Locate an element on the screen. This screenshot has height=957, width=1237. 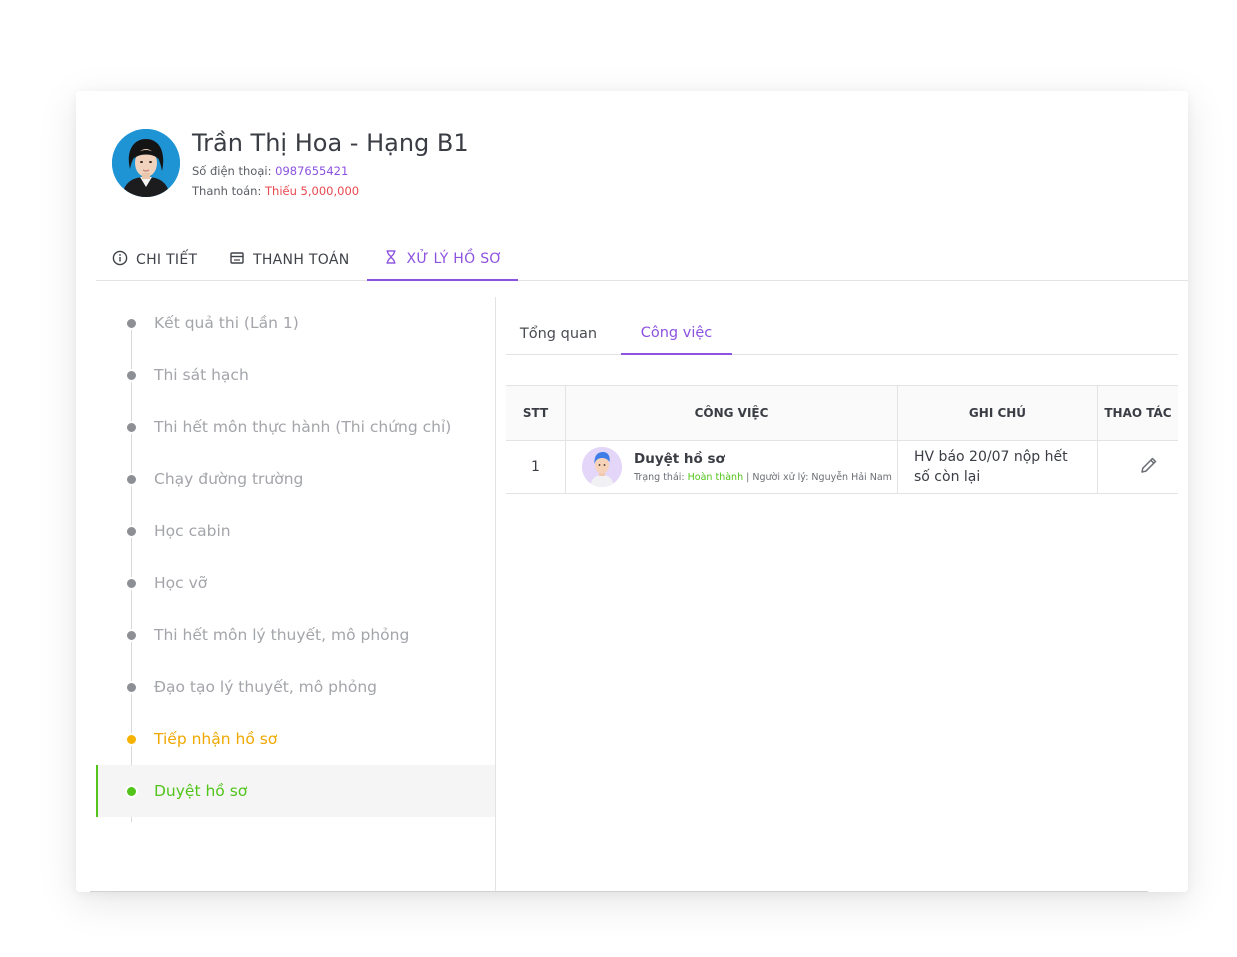
header-stt: STT is located at coordinates (536, 413).